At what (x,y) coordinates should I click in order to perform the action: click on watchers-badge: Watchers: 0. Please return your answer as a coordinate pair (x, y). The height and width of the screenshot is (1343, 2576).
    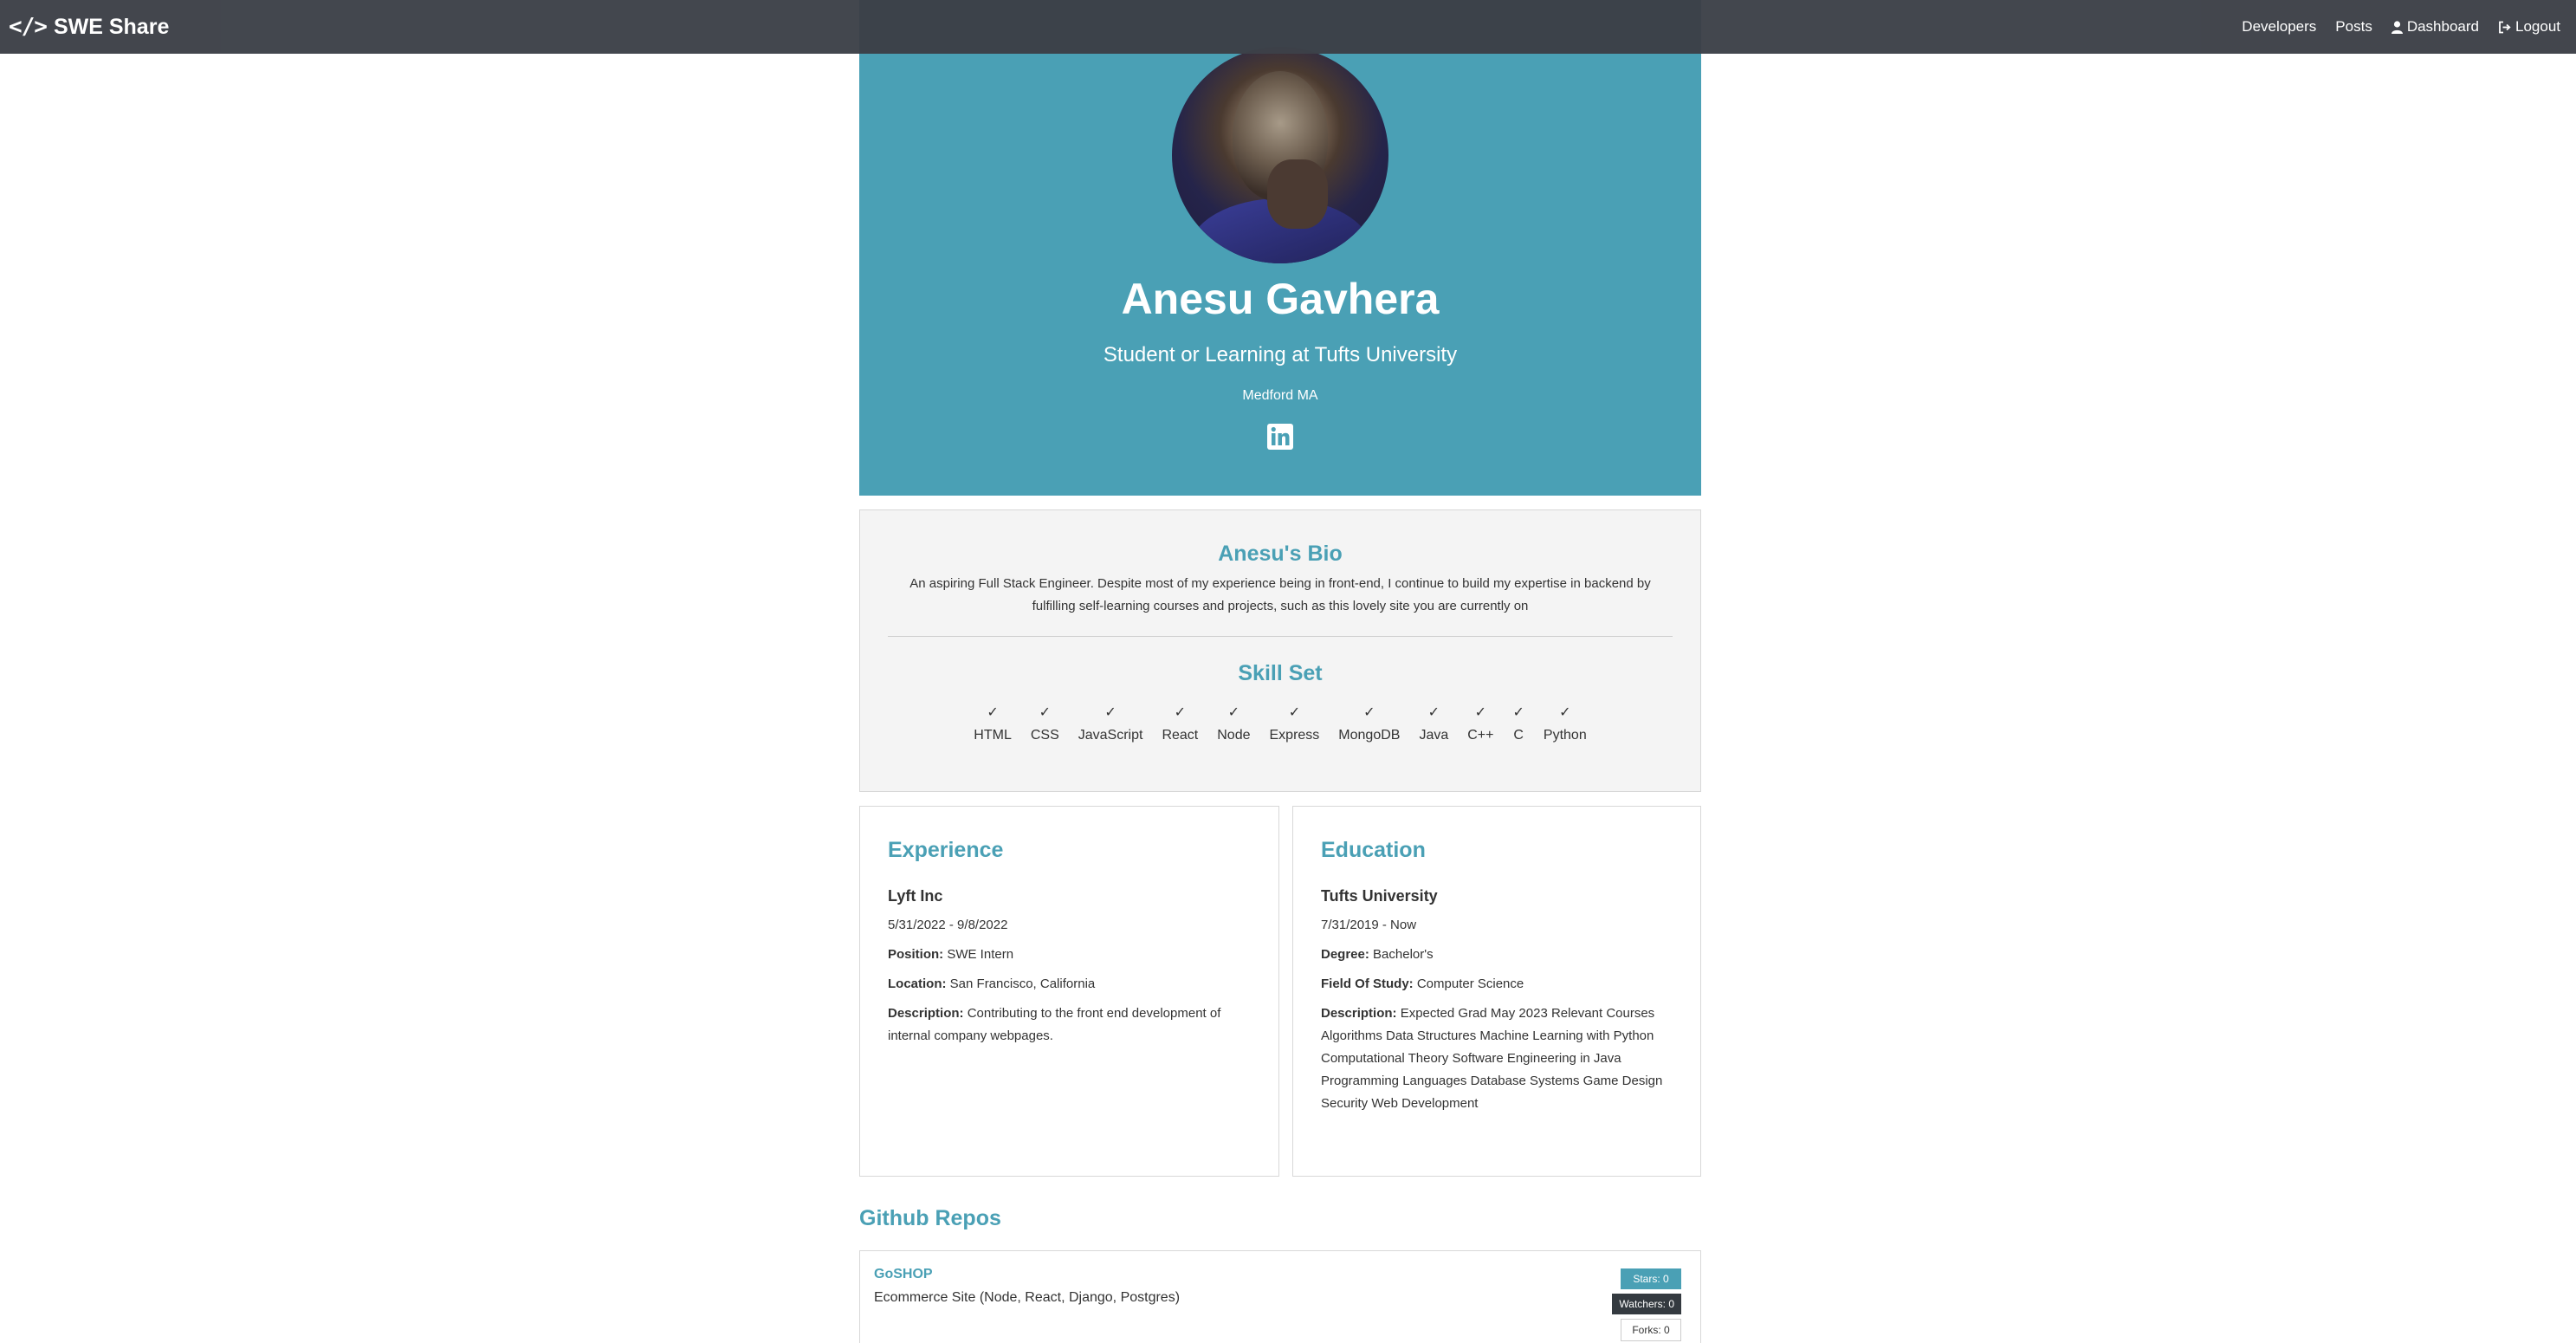
    Looking at the image, I should click on (1646, 1304).